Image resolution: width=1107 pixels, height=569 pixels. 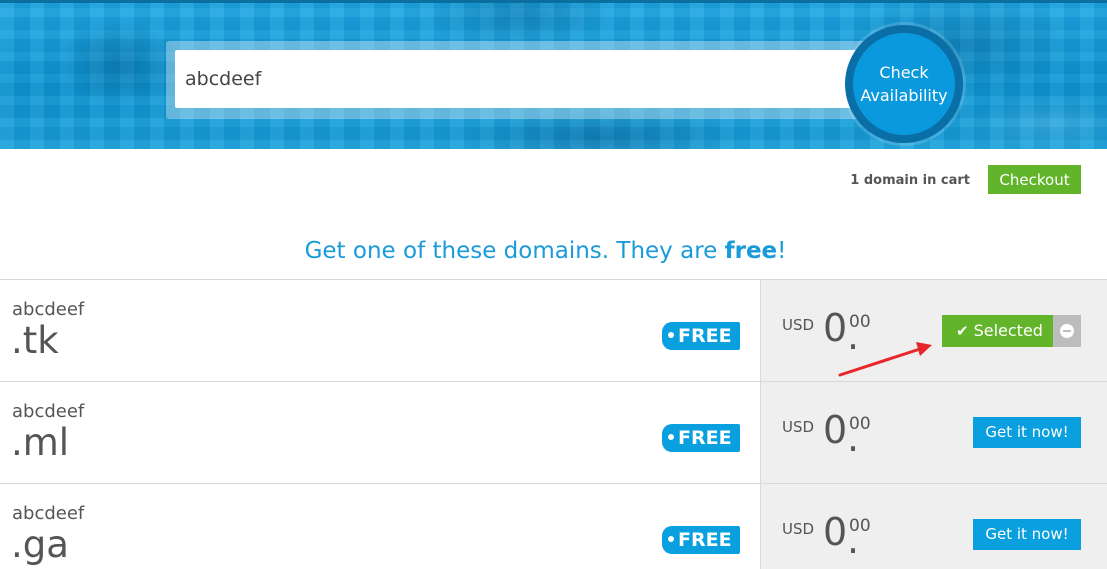 I want to click on check-availability-label-line2: Availability, so click(x=904, y=95).